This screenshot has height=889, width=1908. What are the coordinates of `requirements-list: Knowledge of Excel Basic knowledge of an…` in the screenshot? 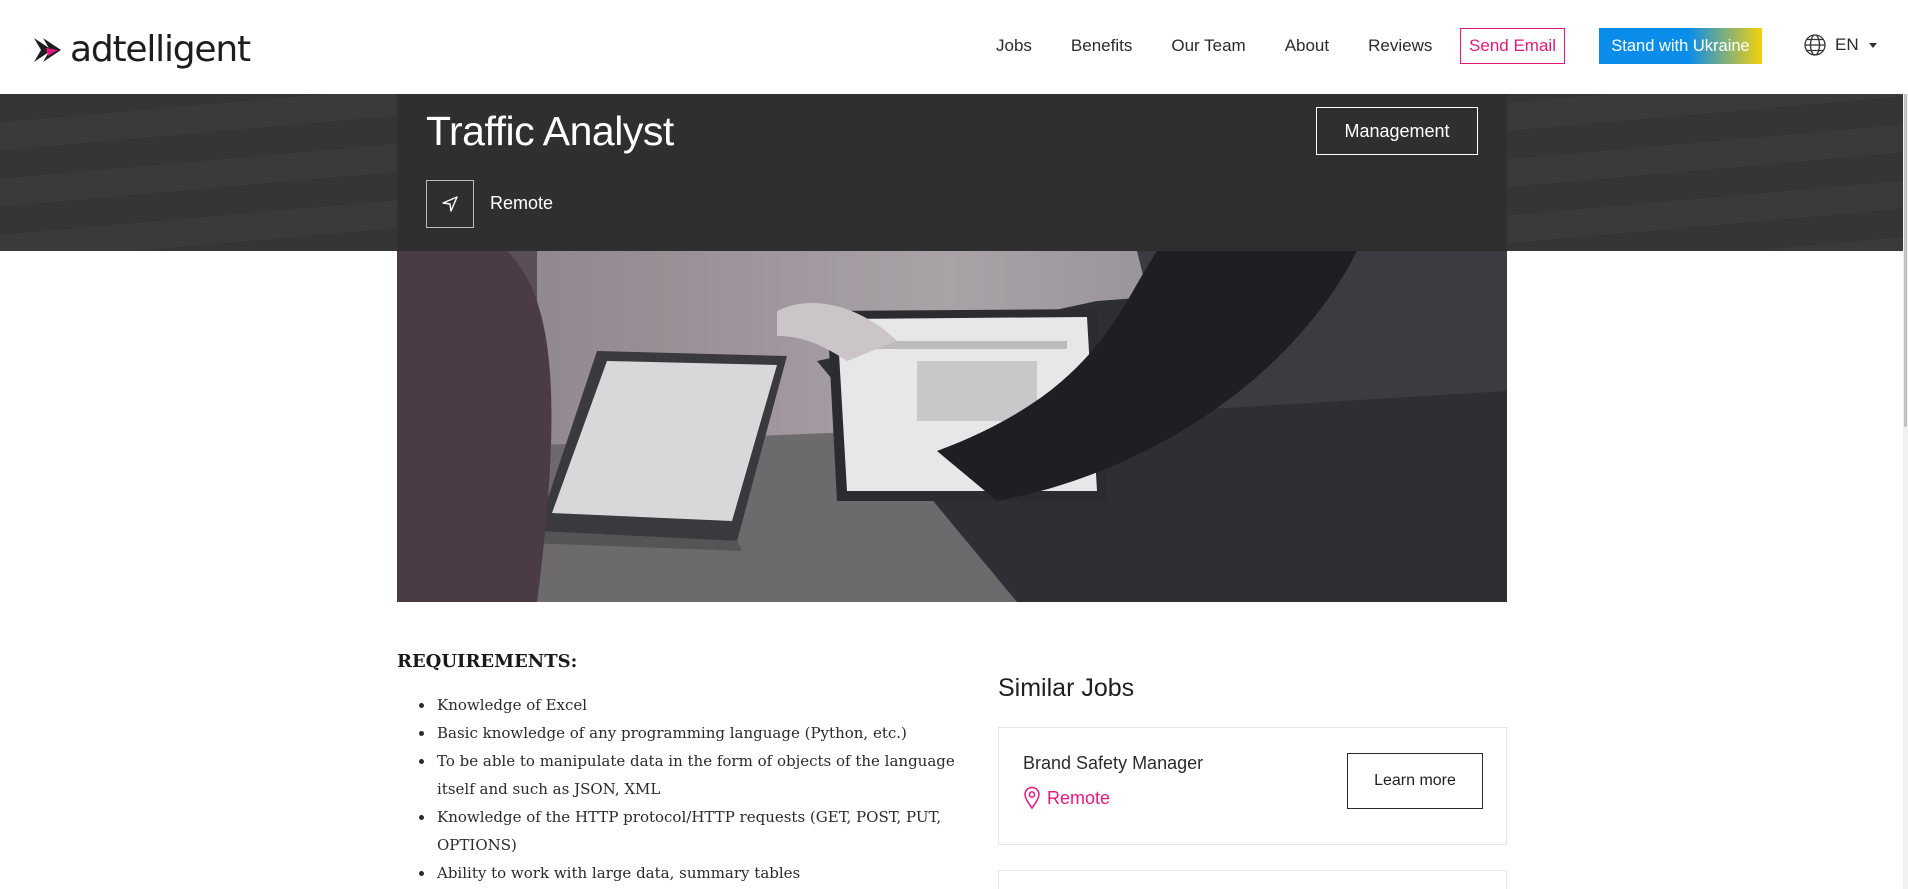 It's located at (687, 789).